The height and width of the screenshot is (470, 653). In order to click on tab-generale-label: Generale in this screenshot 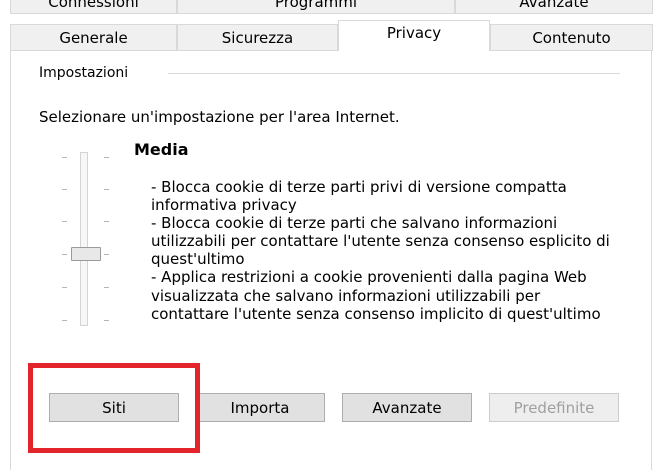, I will do `click(93, 37)`.